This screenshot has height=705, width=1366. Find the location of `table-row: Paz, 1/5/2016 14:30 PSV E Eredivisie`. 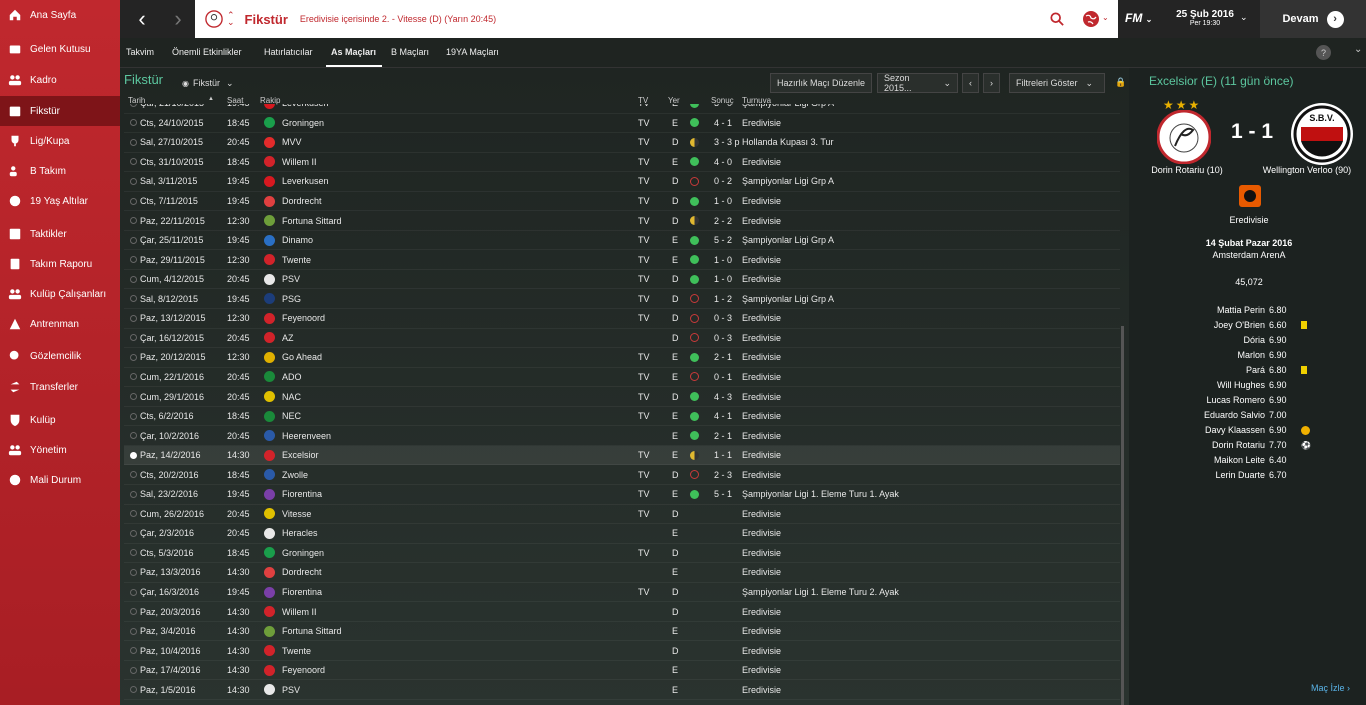

table-row: Paz, 1/5/2016 14:30 PSV E Eredivisie is located at coordinates (622, 690).